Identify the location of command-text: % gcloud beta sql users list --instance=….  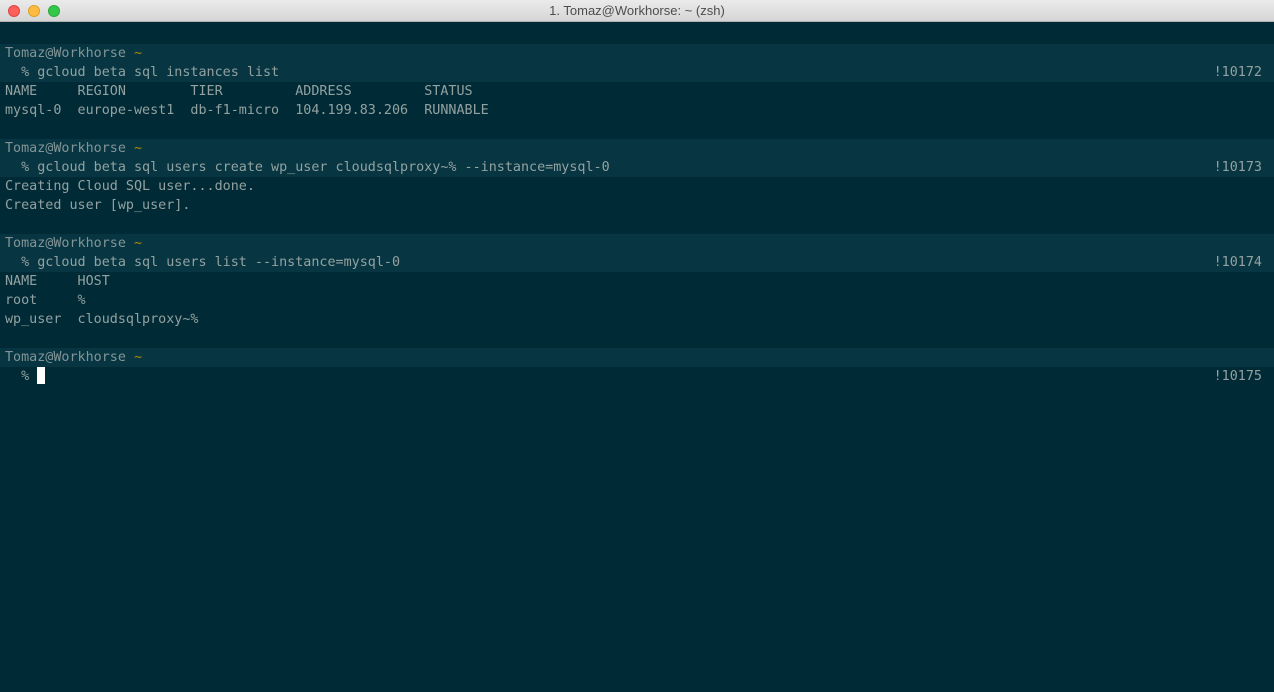
(203, 262).